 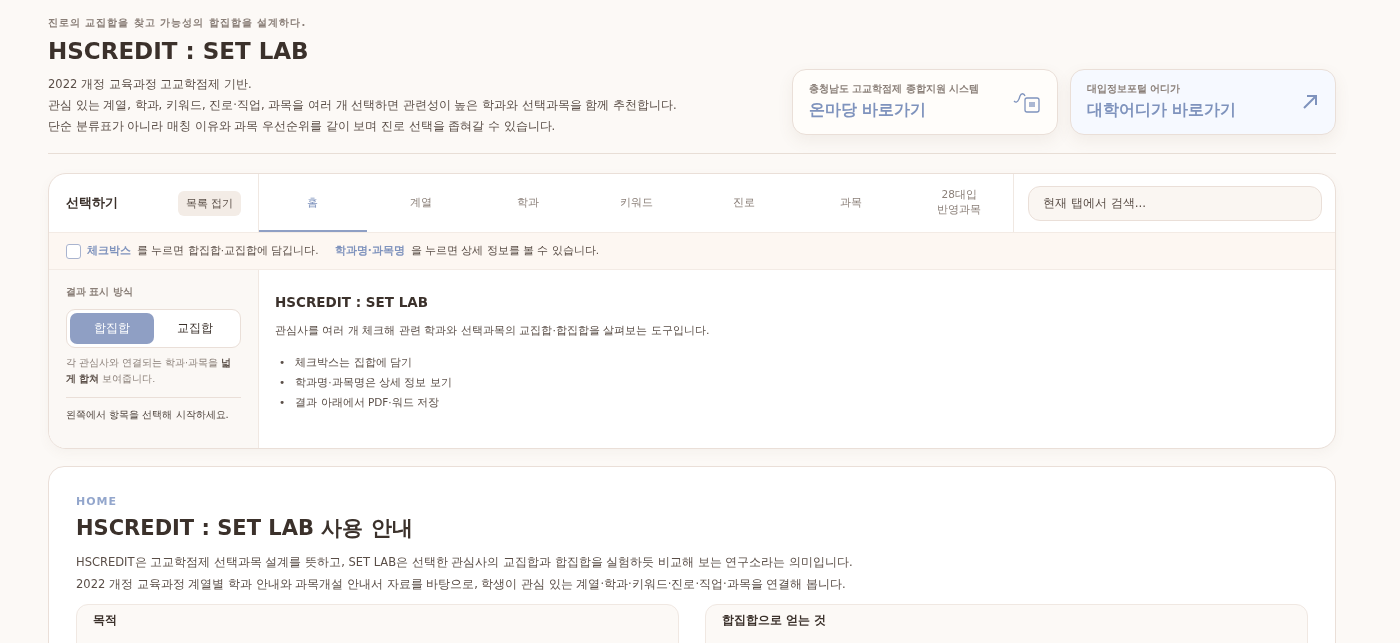 What do you see at coordinates (153, 376) in the screenshot?
I see `mode-hint: 각 관심사와 연결되는 학과·과목을 넓게 합쳐 보여줍니다.` at bounding box center [153, 376].